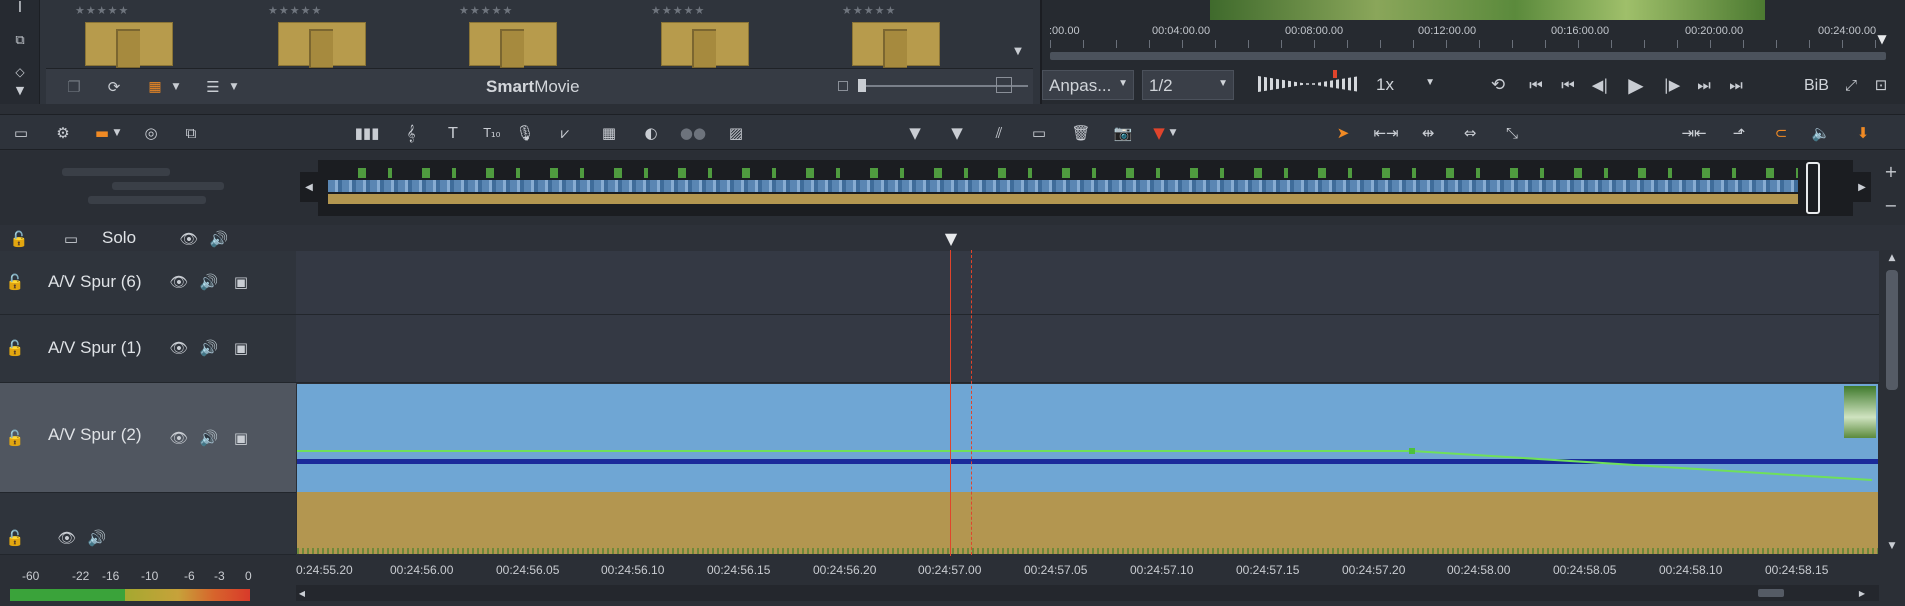  What do you see at coordinates (1693, 133) in the screenshot?
I see `dynamic-length-icon: ⇥⇤` at bounding box center [1693, 133].